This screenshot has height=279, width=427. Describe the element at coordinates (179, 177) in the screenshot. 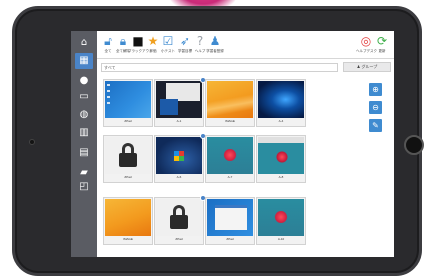

I see `screen-caption: A-6` at that location.